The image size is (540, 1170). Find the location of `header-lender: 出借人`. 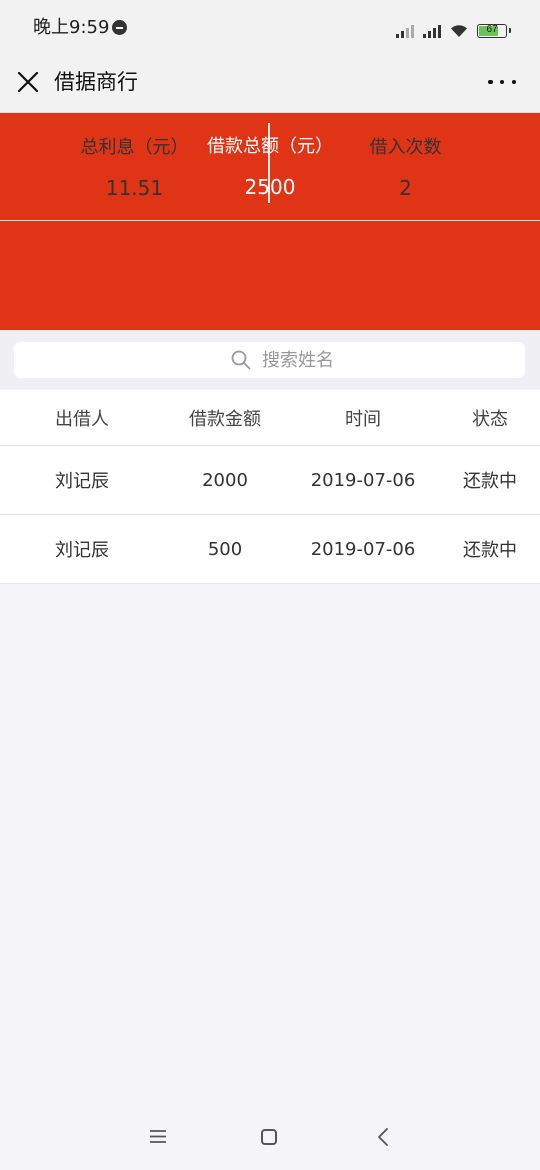

header-lender: 出借人 is located at coordinates (82, 419).